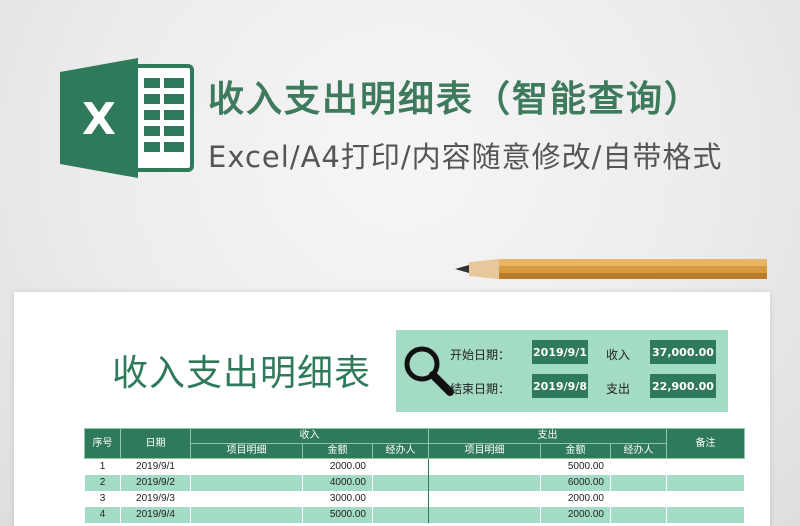  What do you see at coordinates (102, 443) in the screenshot?
I see `header-no: 序号` at bounding box center [102, 443].